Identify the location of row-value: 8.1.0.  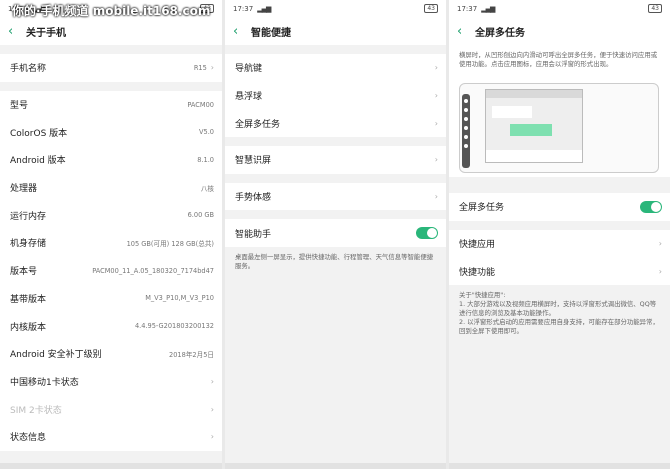
(205, 159).